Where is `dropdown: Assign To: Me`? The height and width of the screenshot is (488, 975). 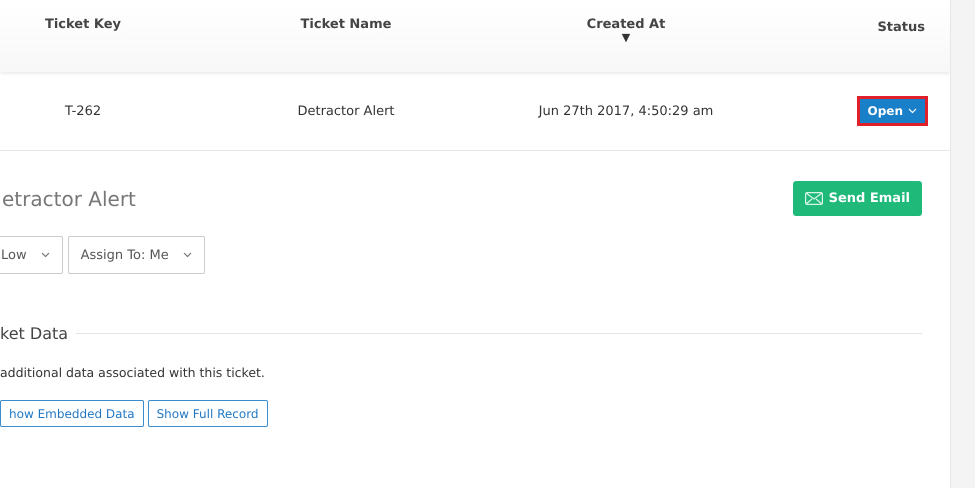 dropdown: Assign To: Me is located at coordinates (136, 255).